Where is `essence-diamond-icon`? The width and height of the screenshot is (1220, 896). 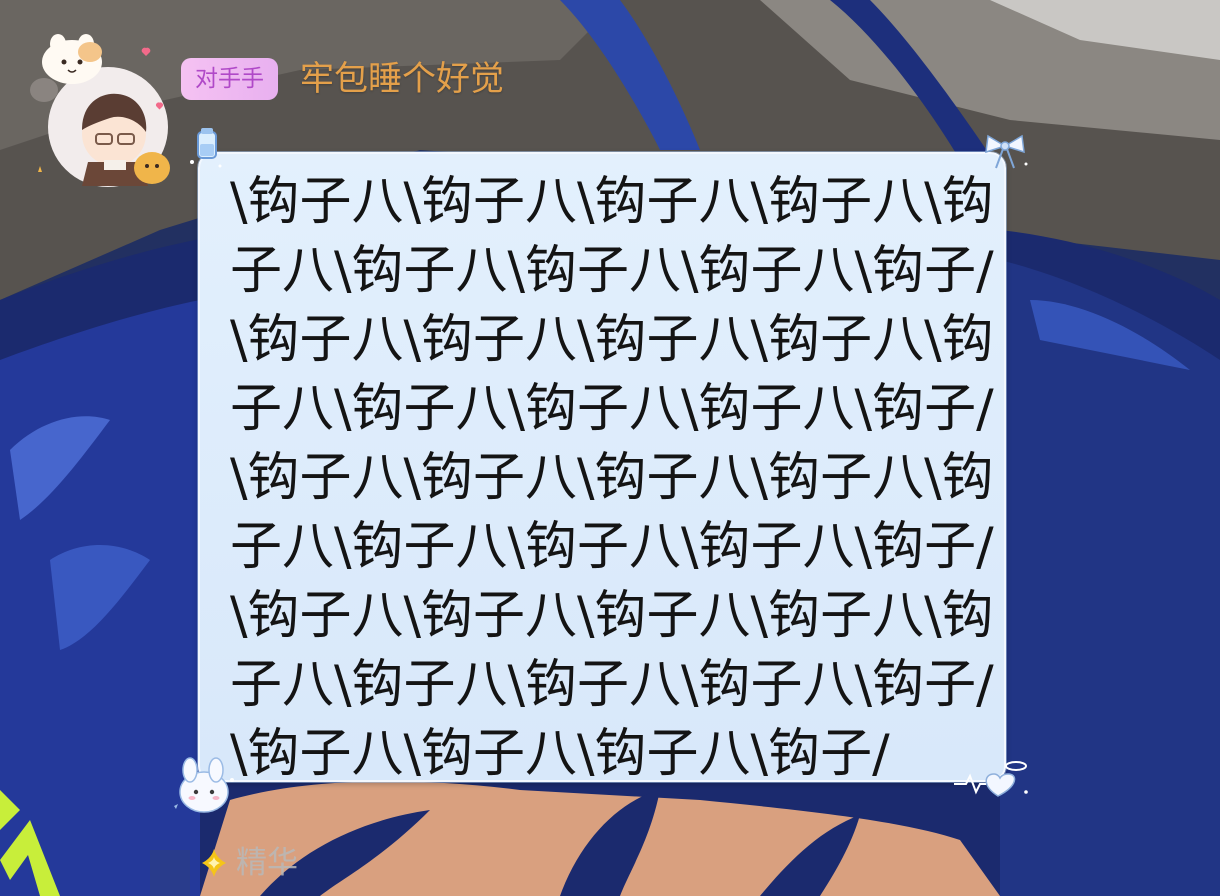 essence-diamond-icon is located at coordinates (214, 863).